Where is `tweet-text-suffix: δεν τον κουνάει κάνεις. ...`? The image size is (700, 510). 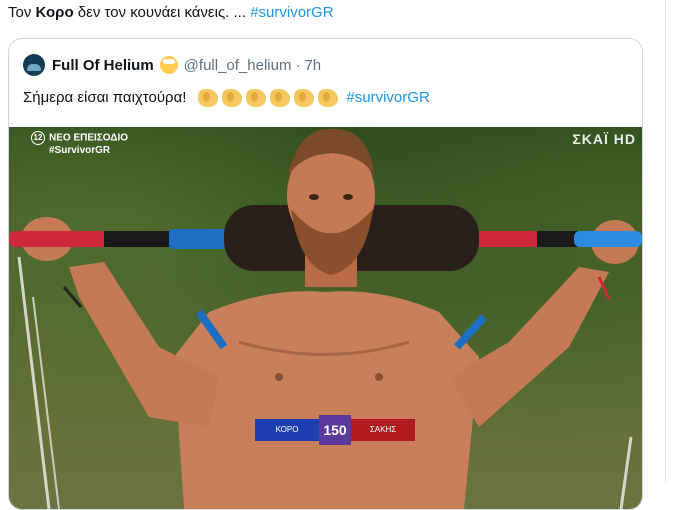
tweet-text-suffix: δεν τον κουνάει κάνεις. ... is located at coordinates (162, 12).